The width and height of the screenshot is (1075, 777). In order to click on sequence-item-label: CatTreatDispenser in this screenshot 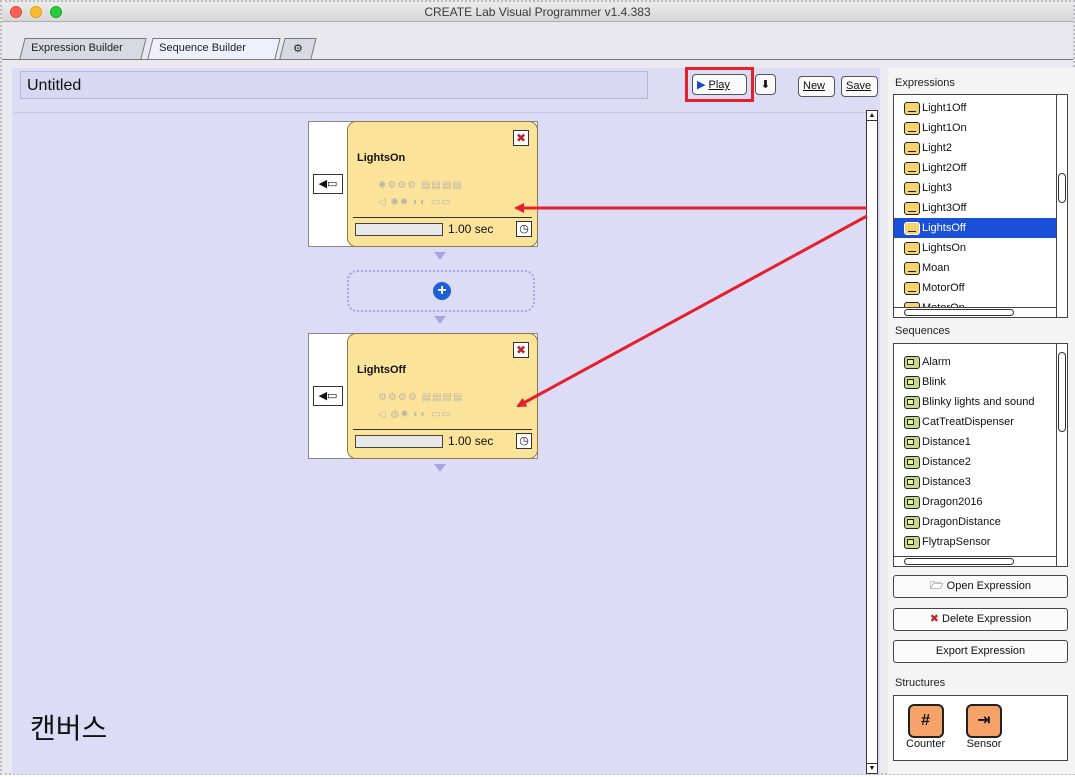, I will do `click(968, 422)`.